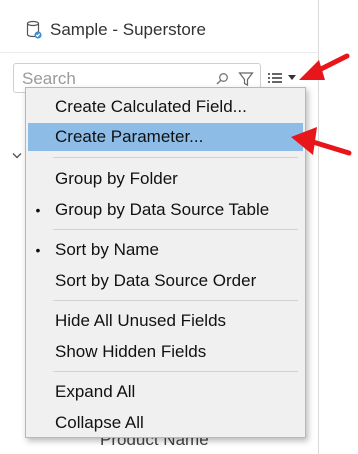 The height and width of the screenshot is (454, 358). I want to click on menu-item-label: Show Hidden Fields, so click(131, 351).